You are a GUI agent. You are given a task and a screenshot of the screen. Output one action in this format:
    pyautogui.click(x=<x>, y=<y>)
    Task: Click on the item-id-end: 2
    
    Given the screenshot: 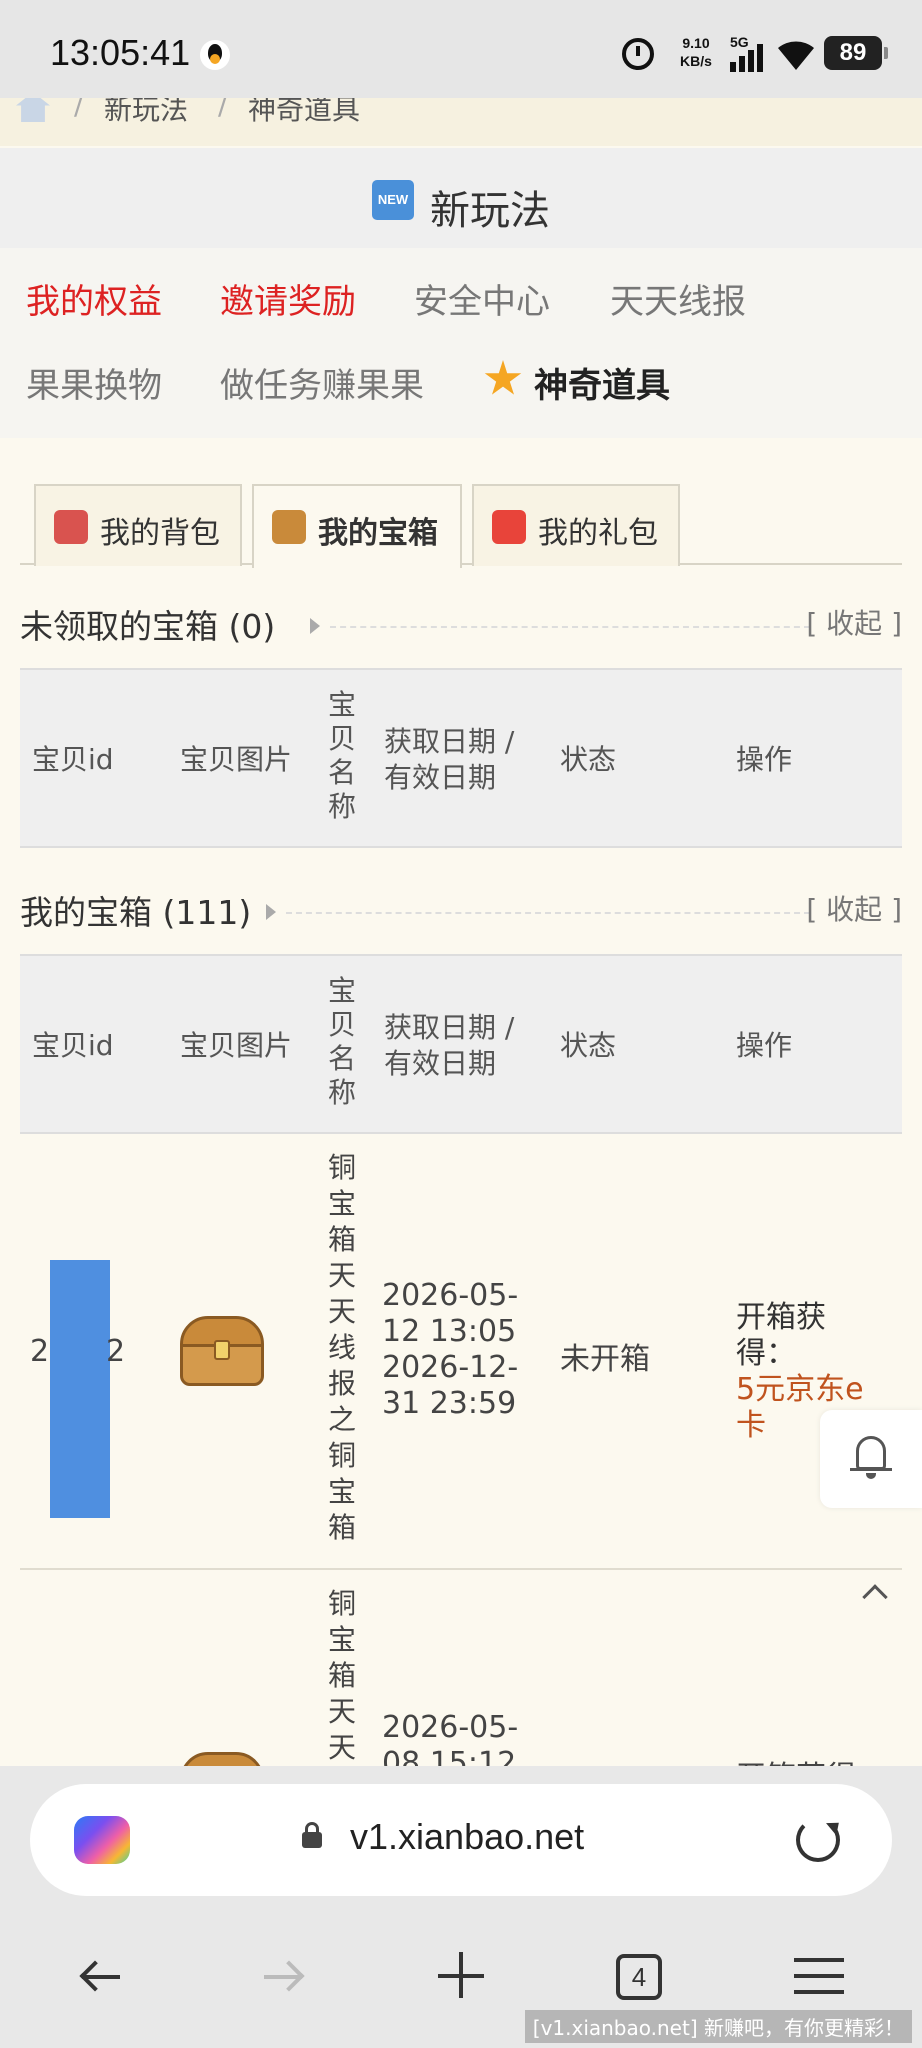 What is the action you would take?
    pyautogui.click(x=116, y=1351)
    